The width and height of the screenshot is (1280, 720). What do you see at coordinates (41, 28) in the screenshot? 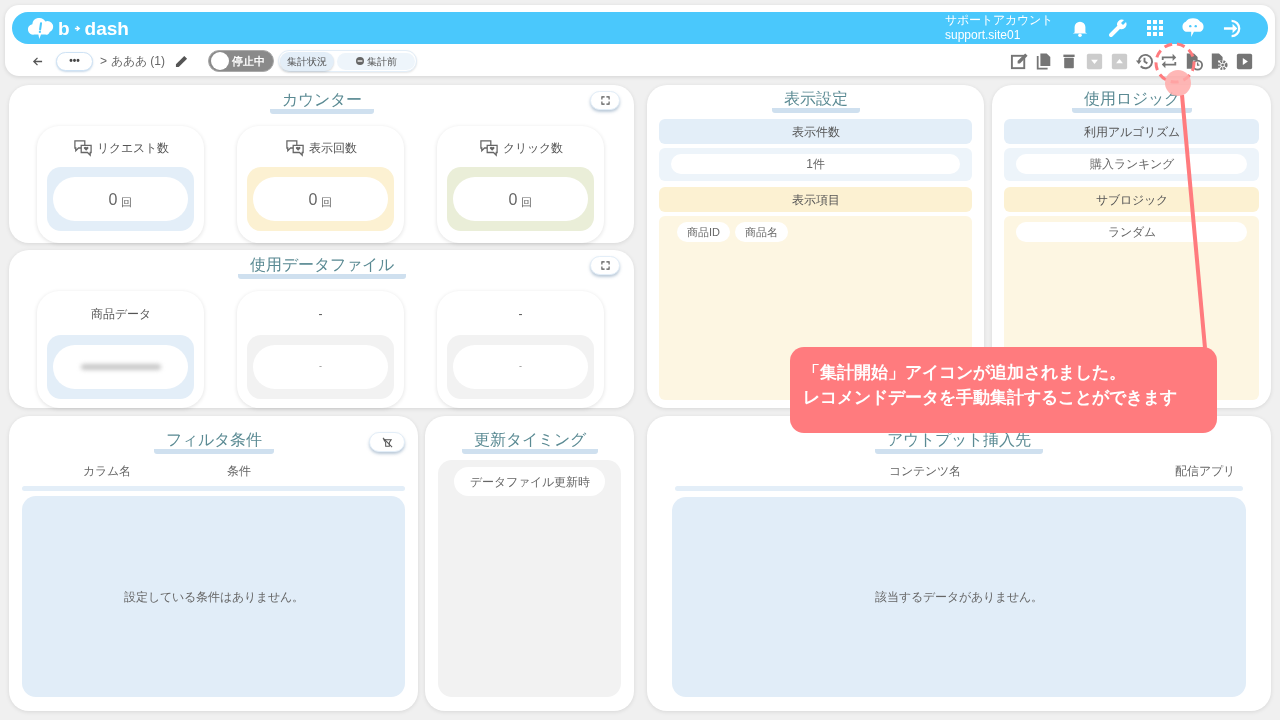
I see `cloud-logo-icon` at bounding box center [41, 28].